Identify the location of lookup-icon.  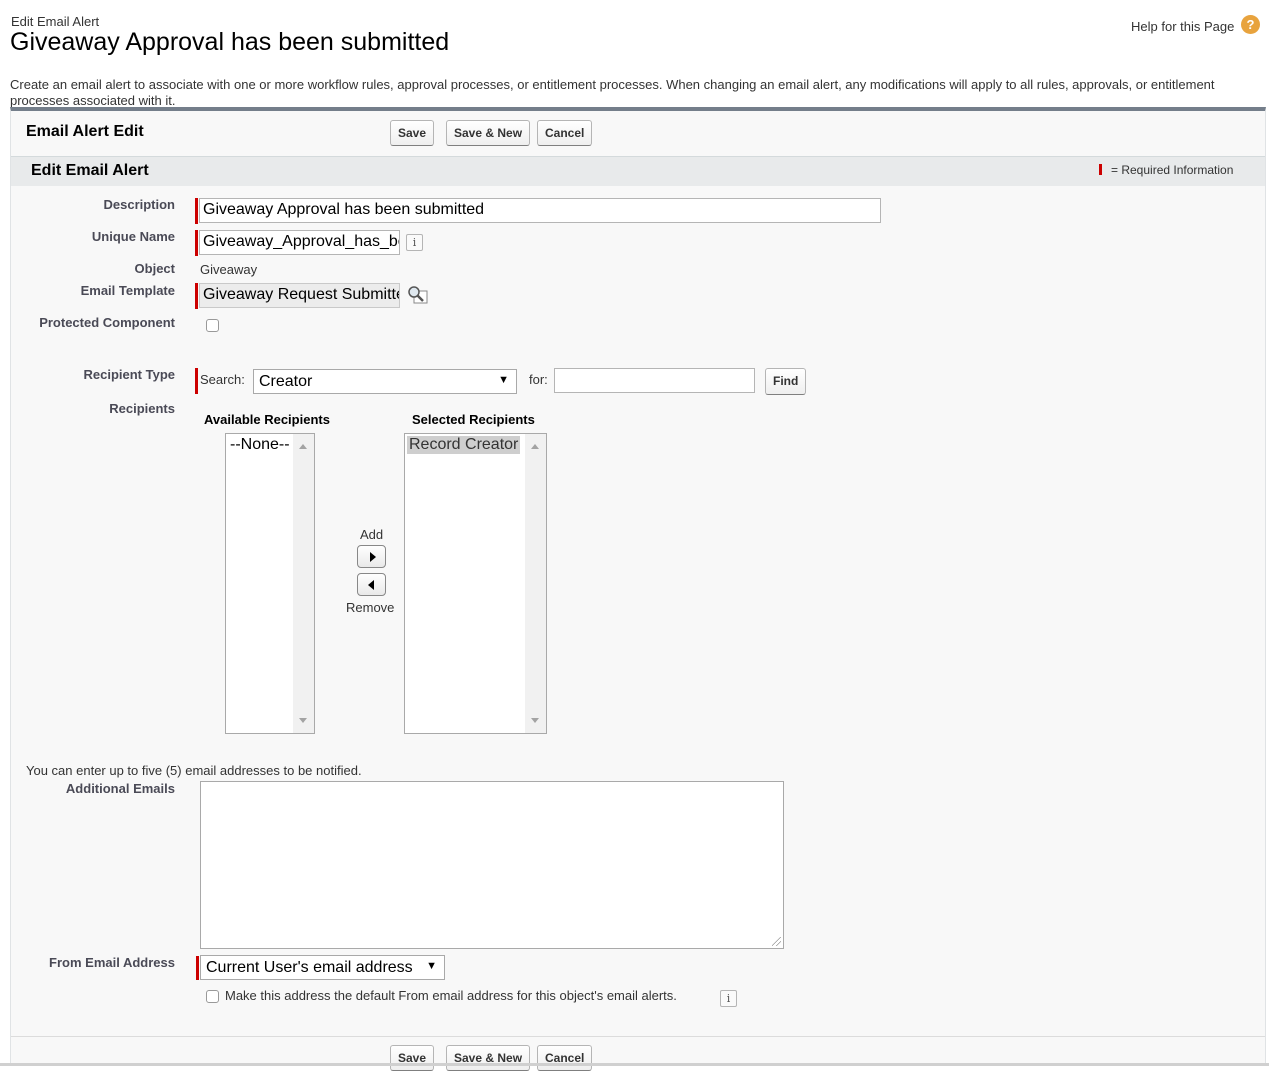
(417, 295).